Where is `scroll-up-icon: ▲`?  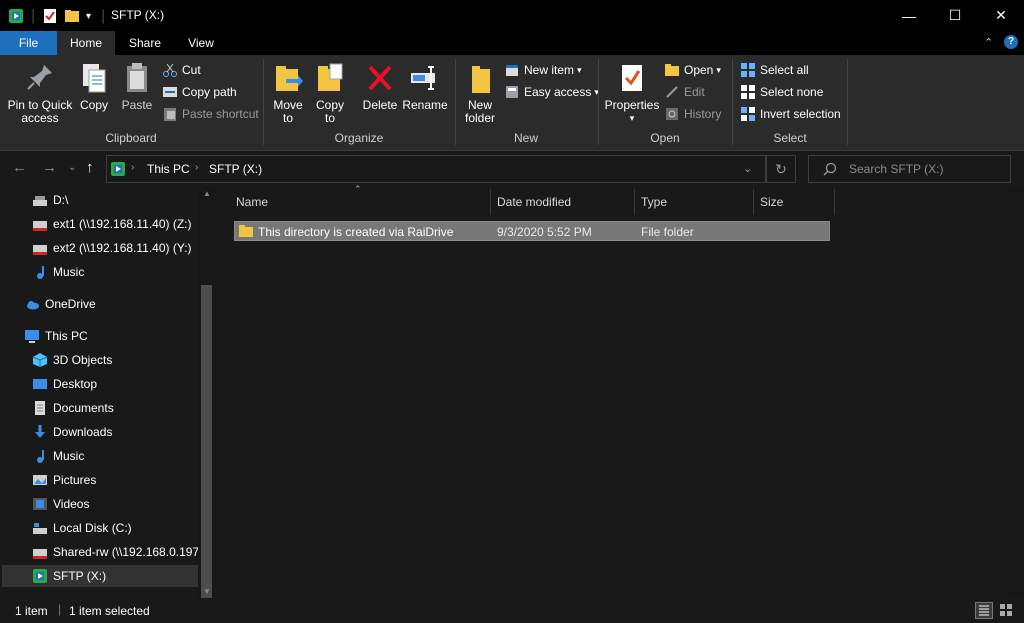
scroll-up-icon: ▲ is located at coordinates (207, 193).